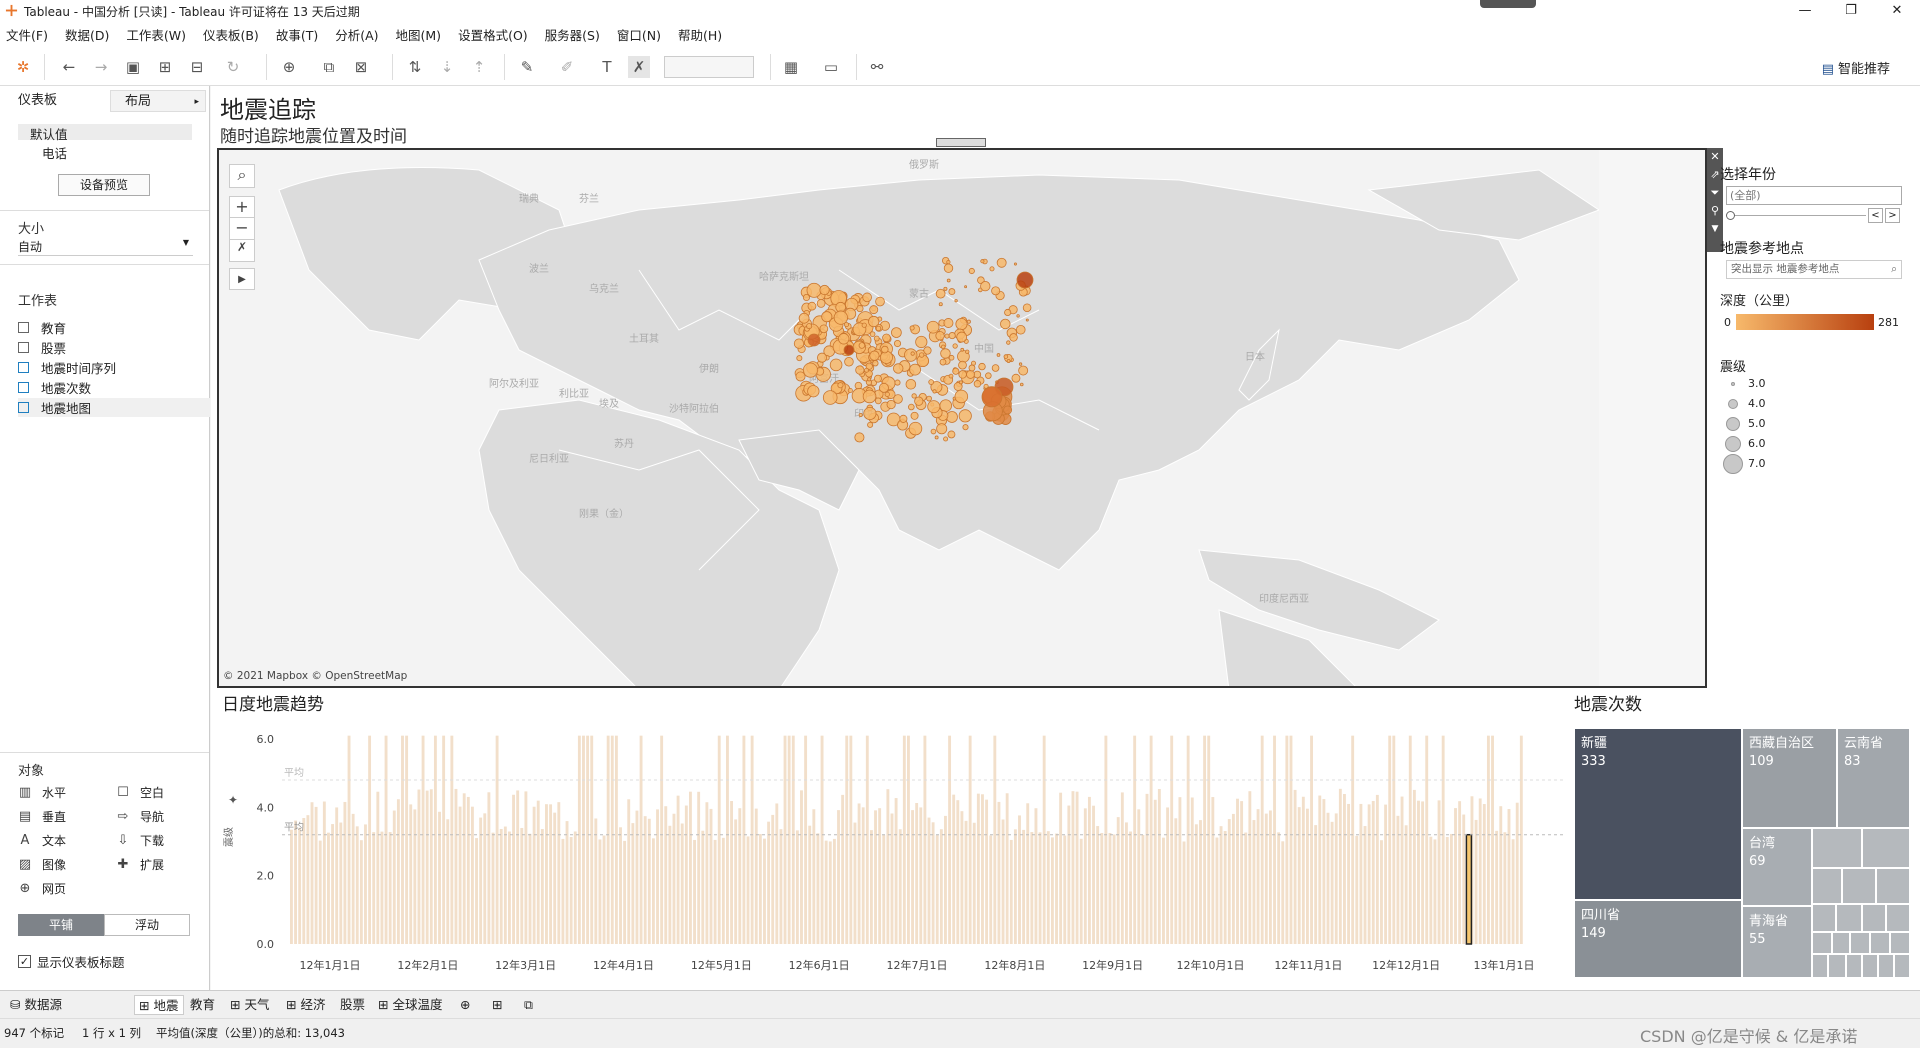  What do you see at coordinates (493, 34) in the screenshot?
I see `menu-format: 设置格式(O)` at bounding box center [493, 34].